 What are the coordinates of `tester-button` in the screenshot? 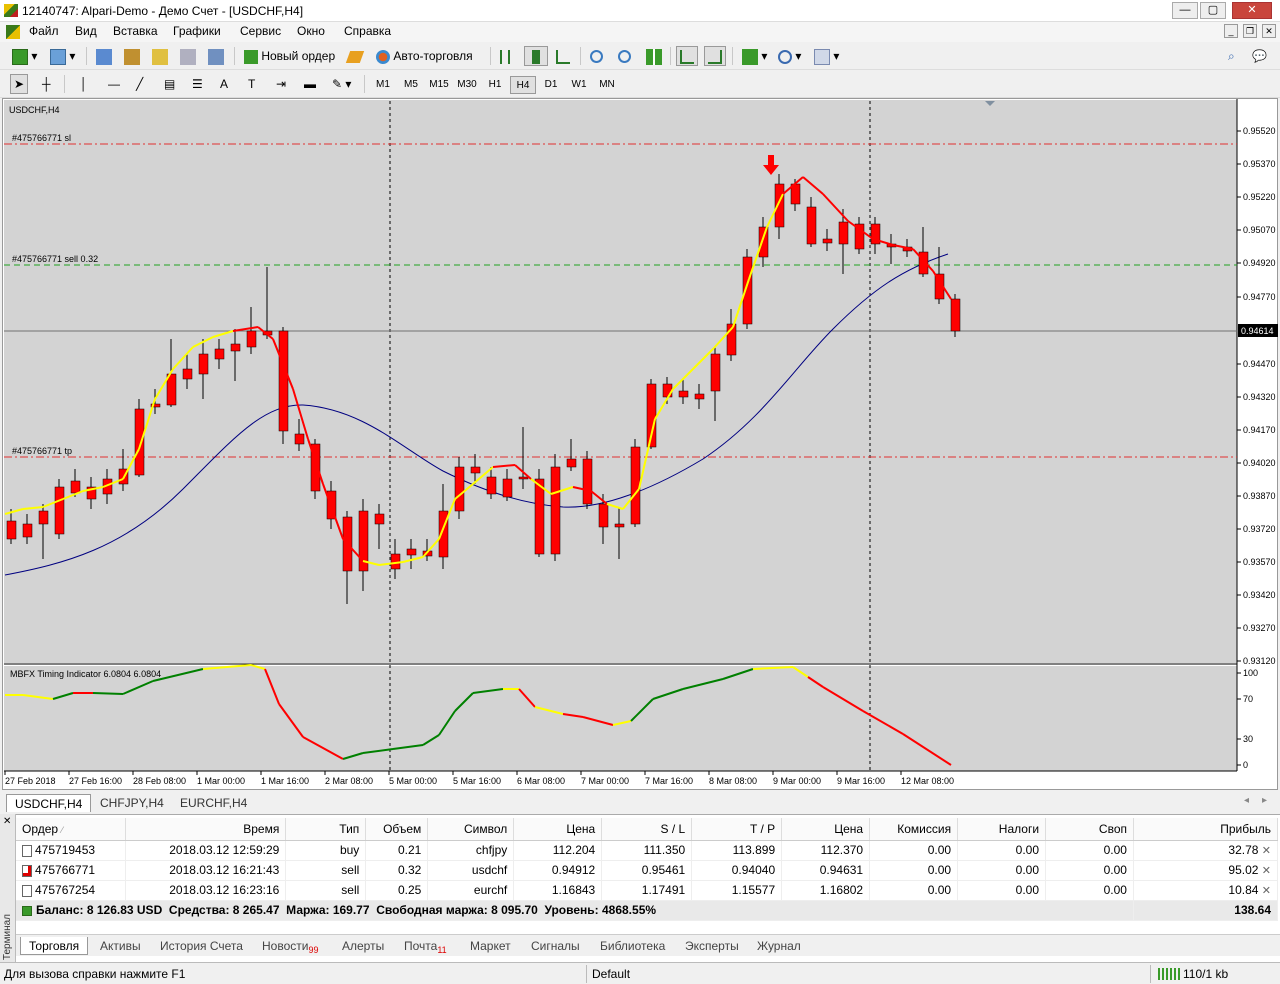 It's located at (216, 56).